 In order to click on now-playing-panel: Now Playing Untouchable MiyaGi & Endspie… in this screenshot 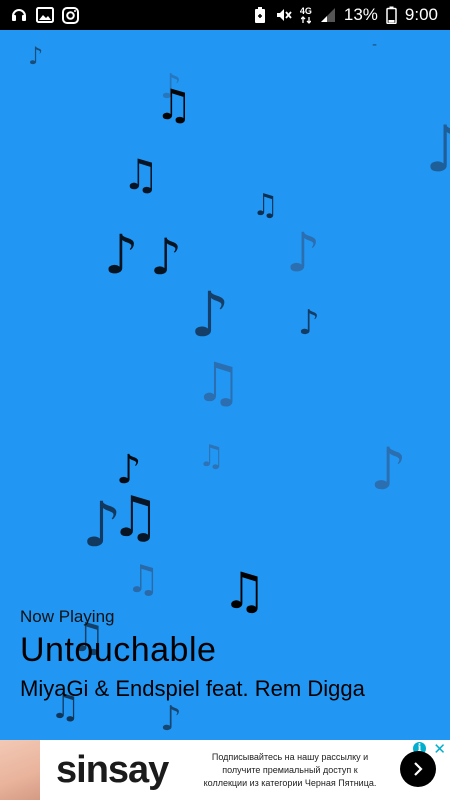, I will do `click(192, 654)`.